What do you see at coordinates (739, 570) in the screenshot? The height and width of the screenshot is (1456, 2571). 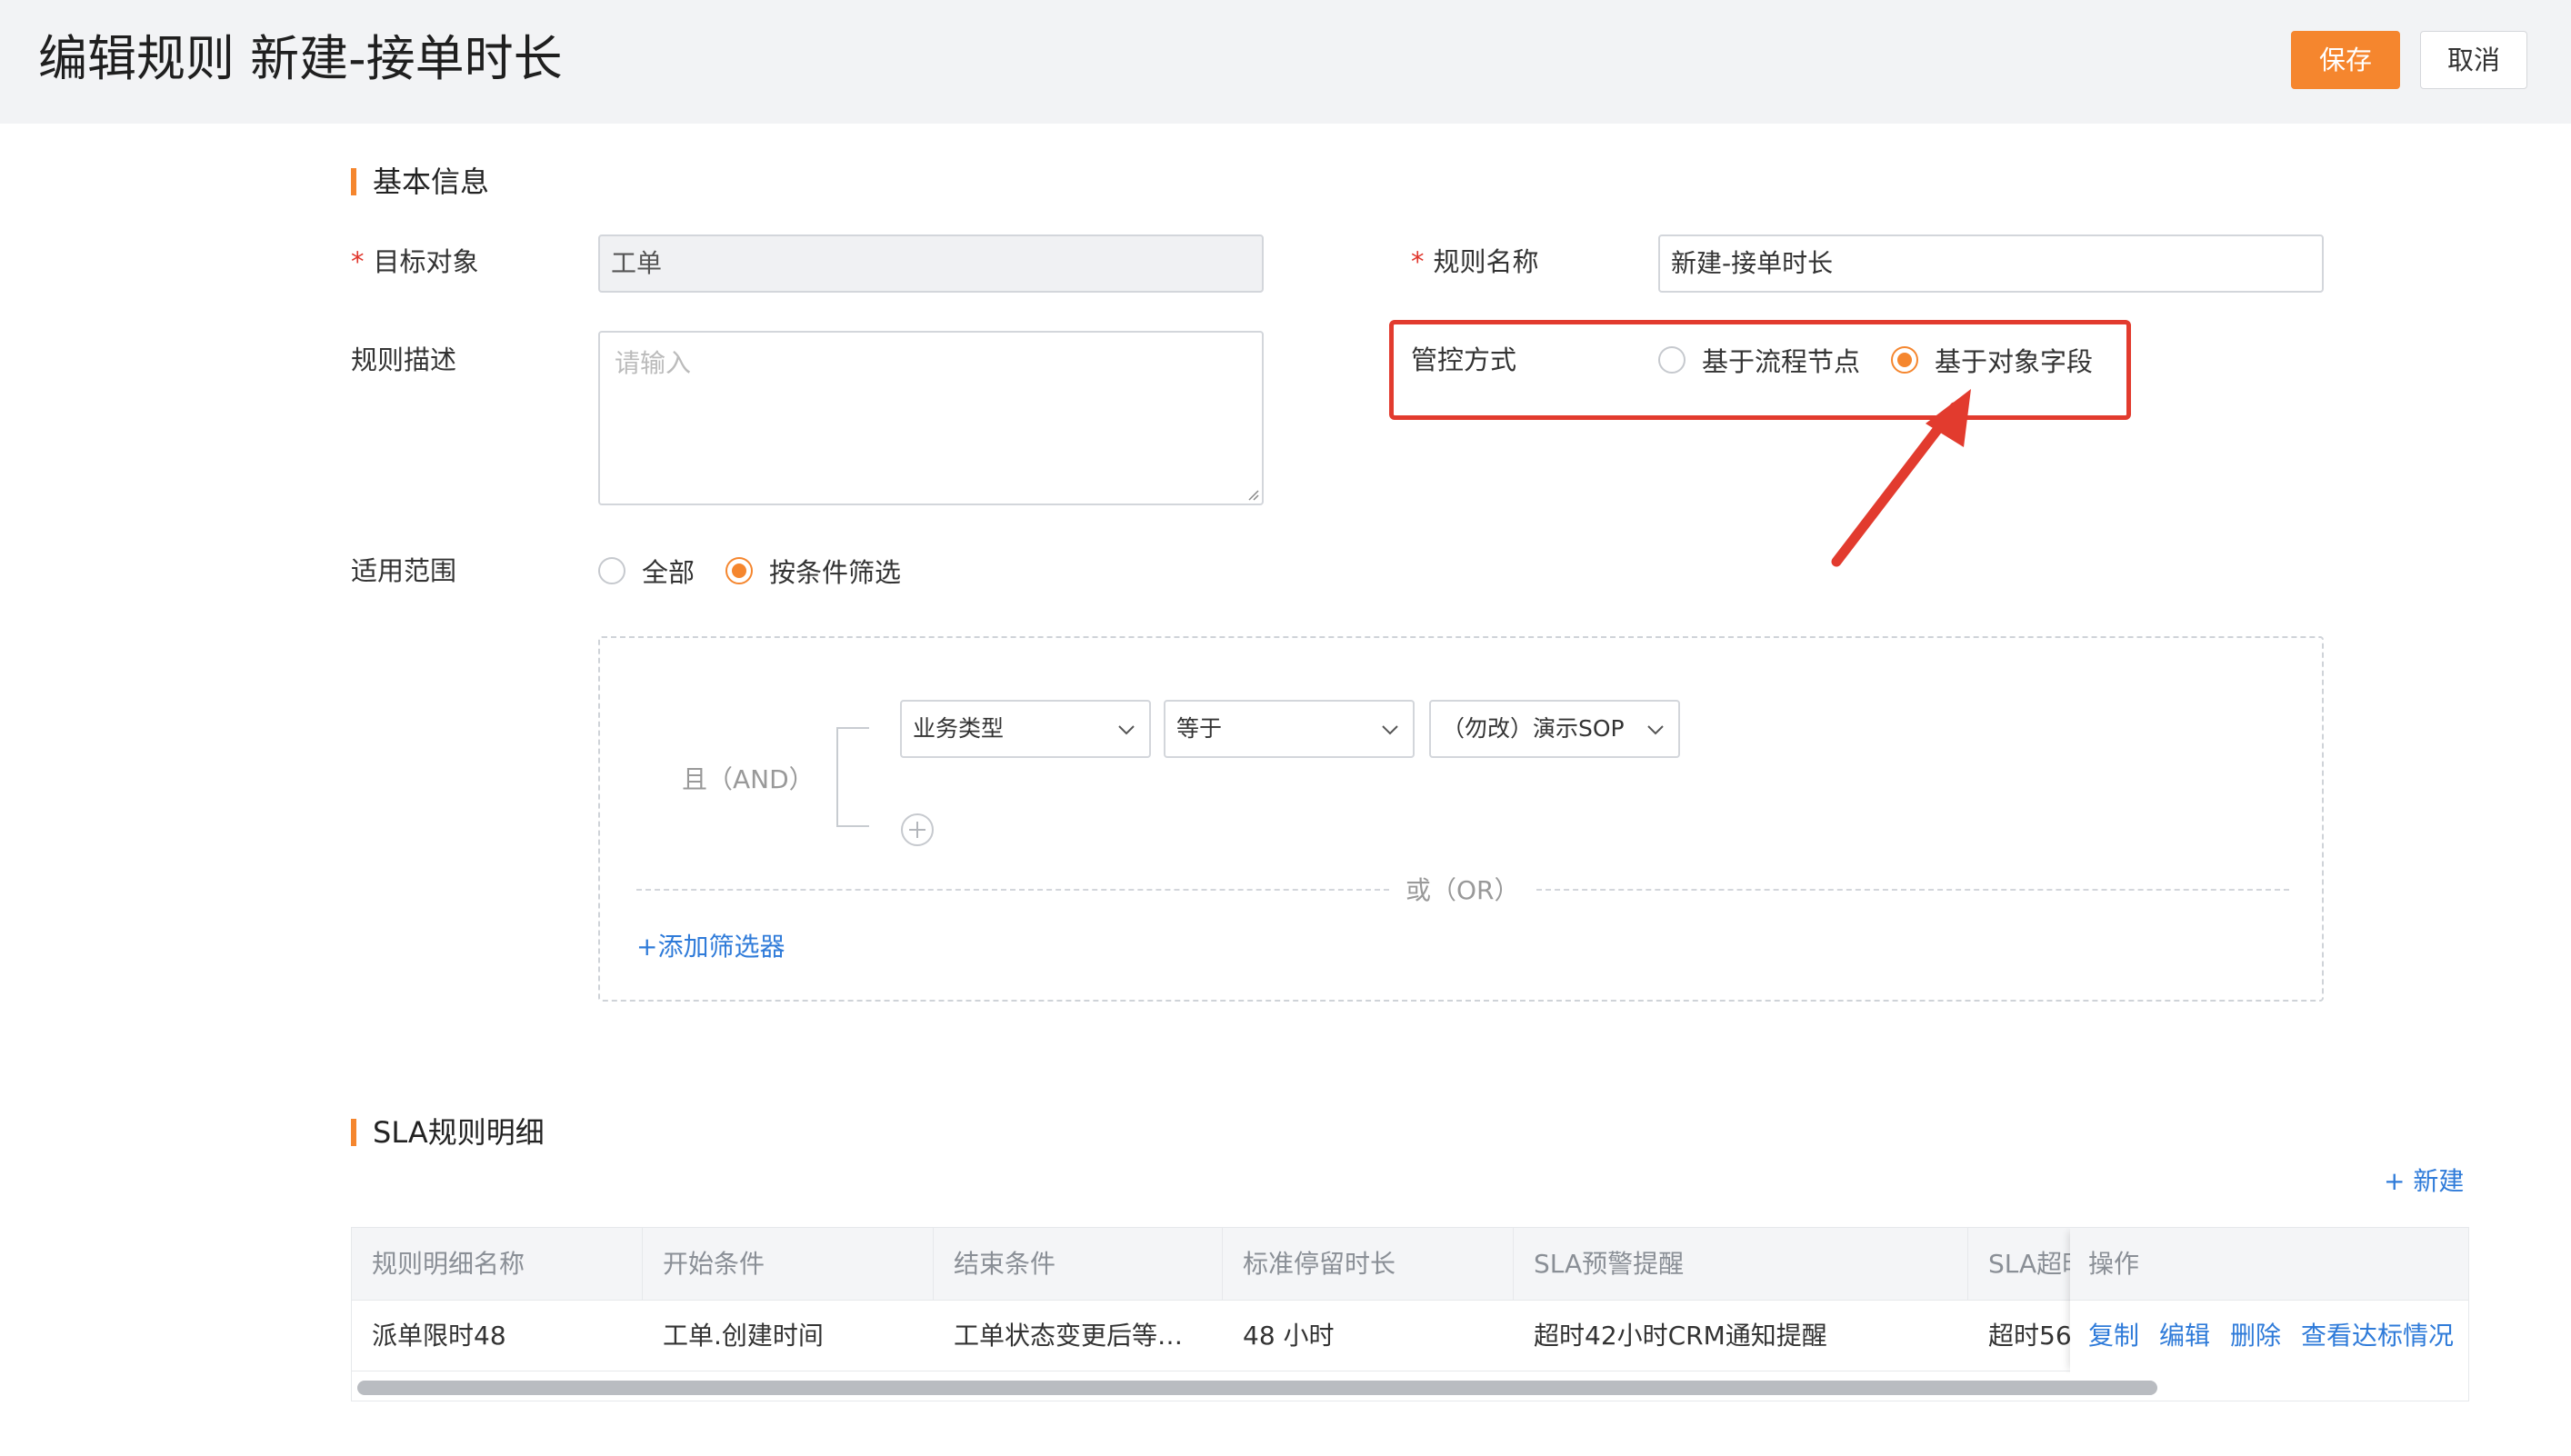 I see `radio-scope-filter` at bounding box center [739, 570].